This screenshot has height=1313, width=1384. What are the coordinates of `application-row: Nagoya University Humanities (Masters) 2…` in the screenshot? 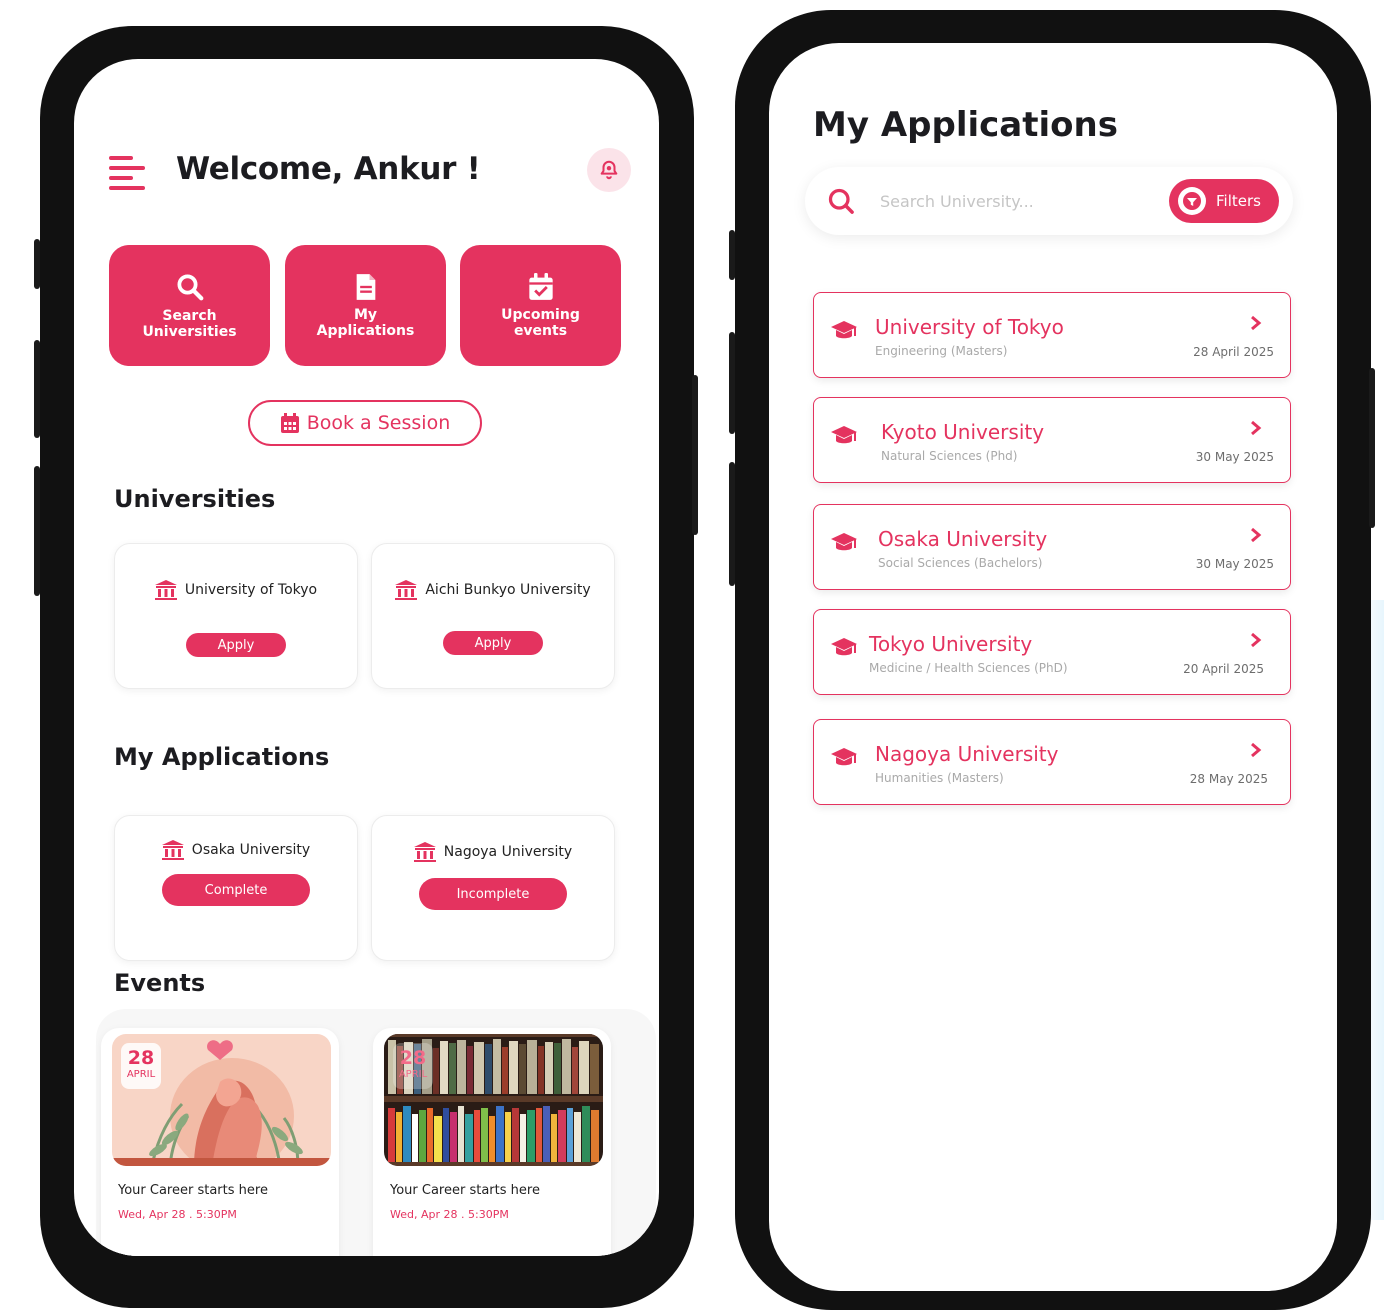 It's located at (1052, 762).